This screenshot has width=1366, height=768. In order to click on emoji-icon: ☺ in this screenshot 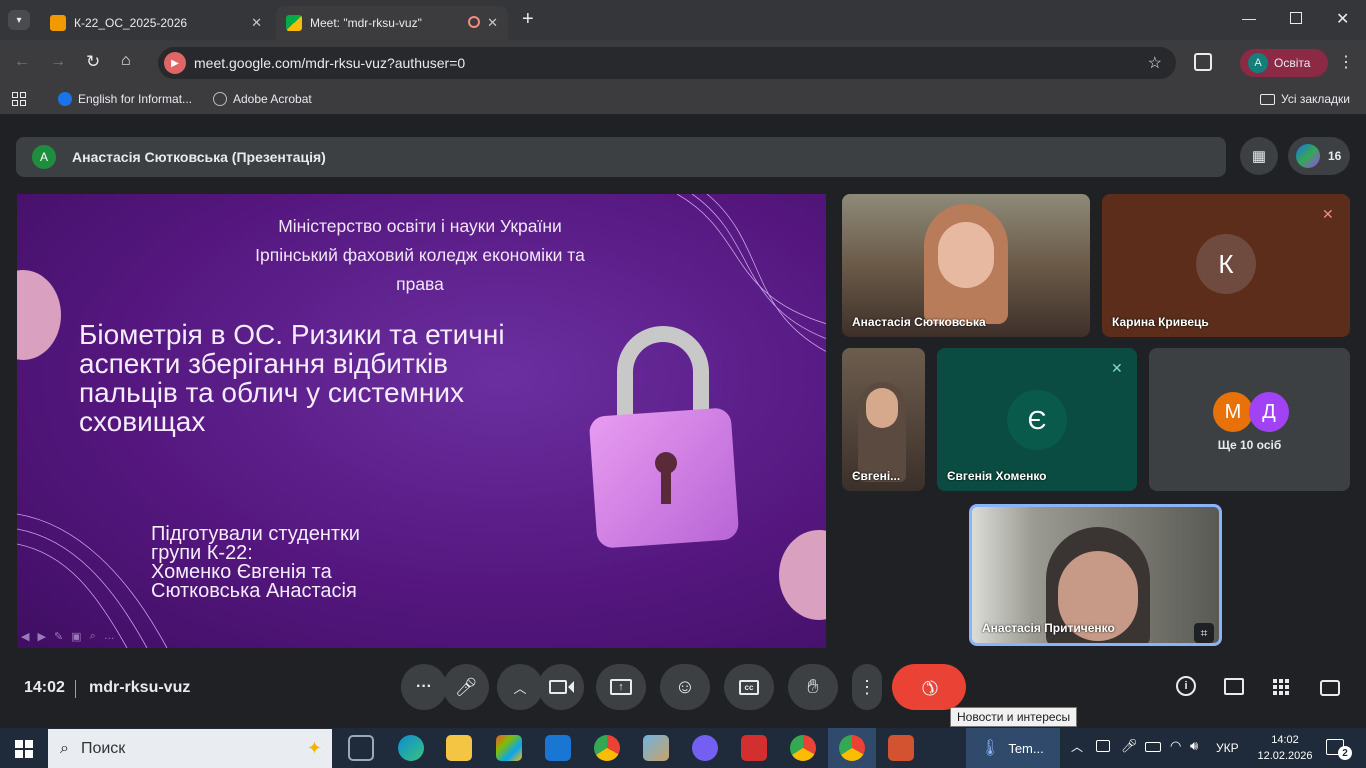, I will do `click(685, 686)`.